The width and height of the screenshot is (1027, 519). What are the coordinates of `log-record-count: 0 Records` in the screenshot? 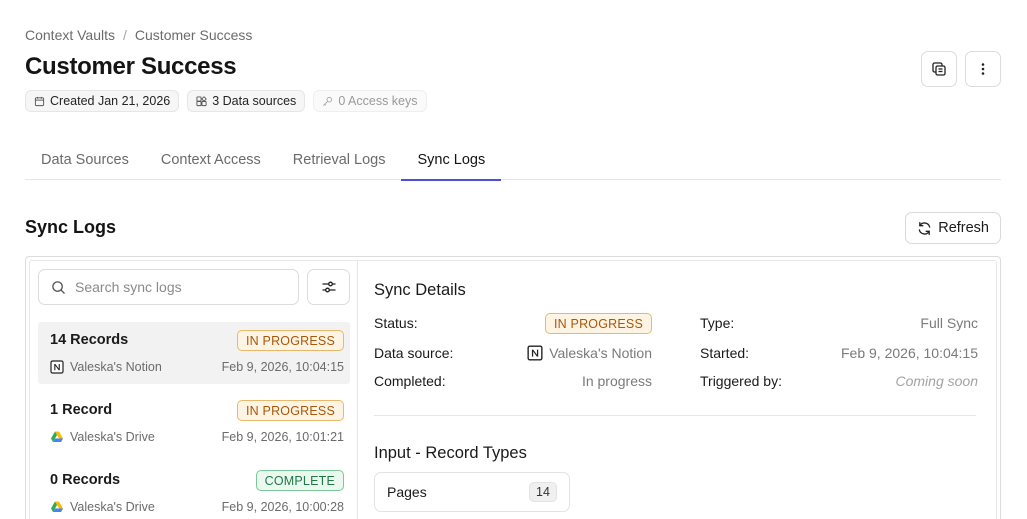 It's located at (85, 480).